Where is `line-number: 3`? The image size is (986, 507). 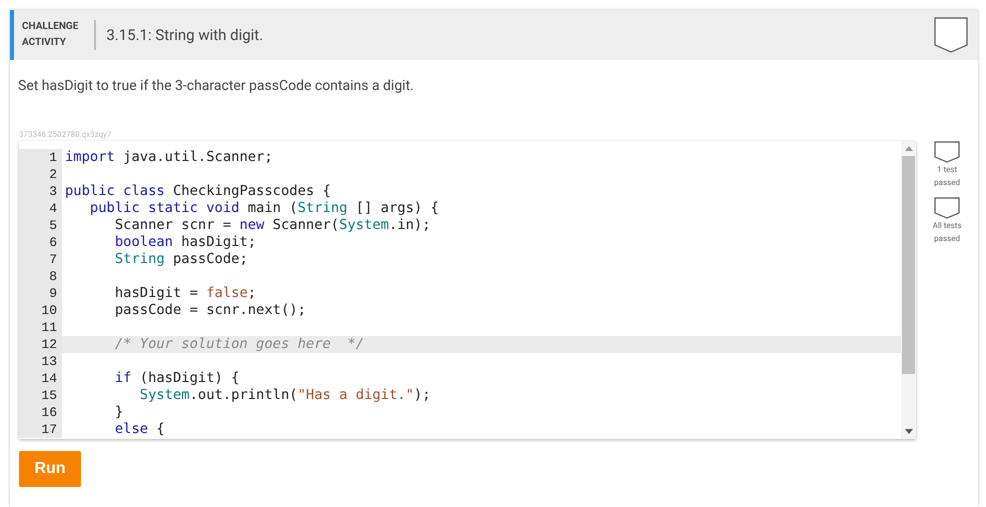 line-number: 3 is located at coordinates (40, 191).